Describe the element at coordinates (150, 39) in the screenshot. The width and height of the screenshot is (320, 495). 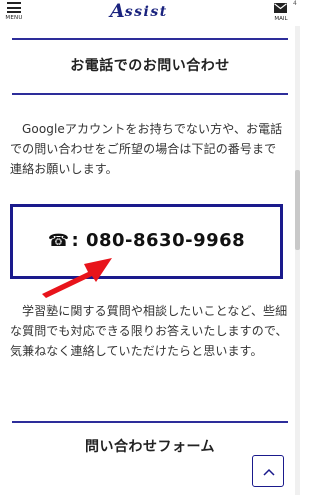
I see `section-divider-top` at that location.